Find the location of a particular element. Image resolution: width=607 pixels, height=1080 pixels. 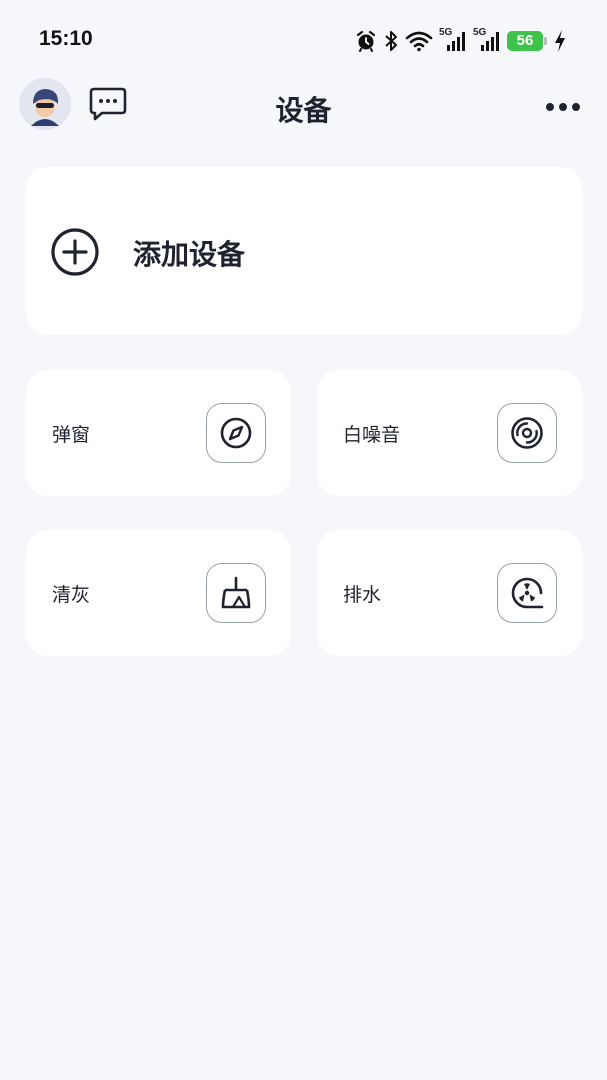

more-dots-icon is located at coordinates (563, 107).